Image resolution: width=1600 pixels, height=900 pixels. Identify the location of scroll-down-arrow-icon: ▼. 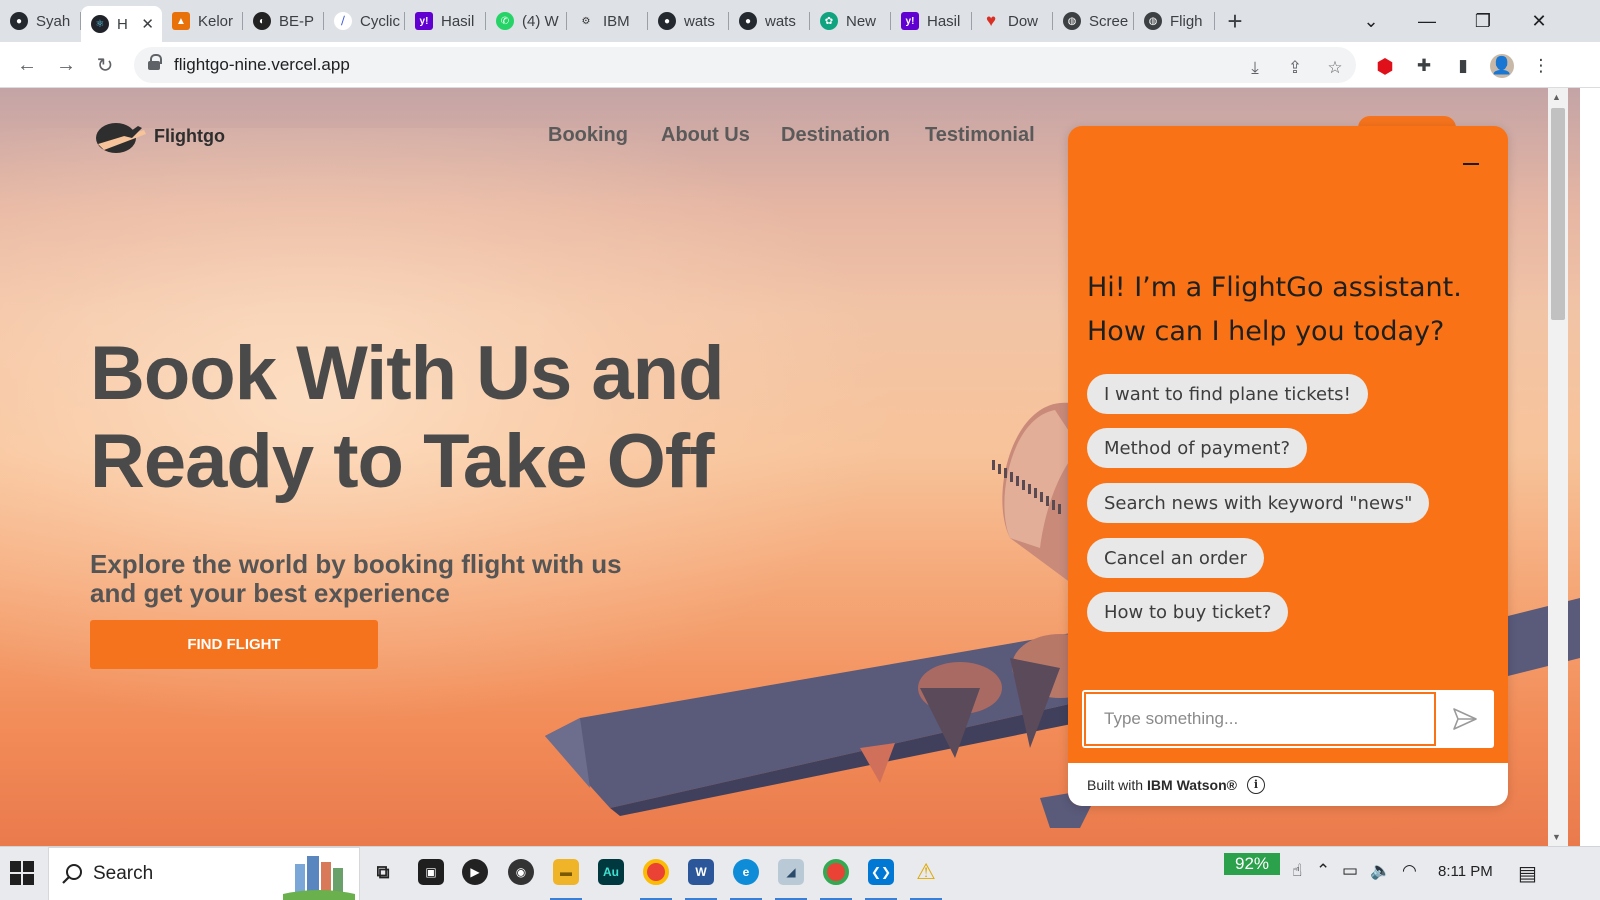
(1556, 837).